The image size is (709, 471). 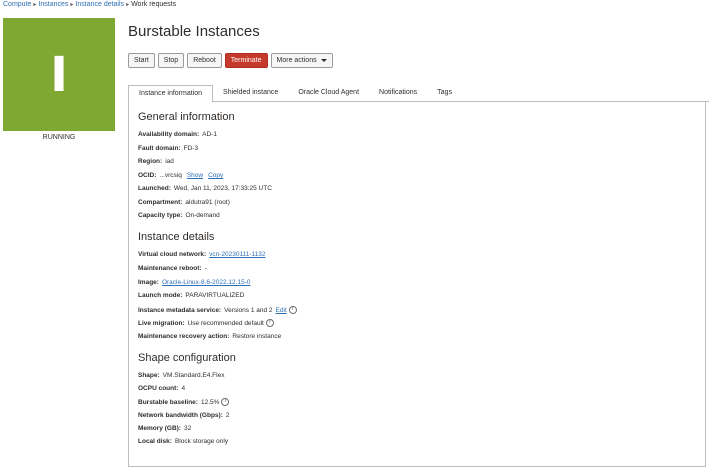 What do you see at coordinates (187, 428) in the screenshot?
I see `memory-value: 32` at bounding box center [187, 428].